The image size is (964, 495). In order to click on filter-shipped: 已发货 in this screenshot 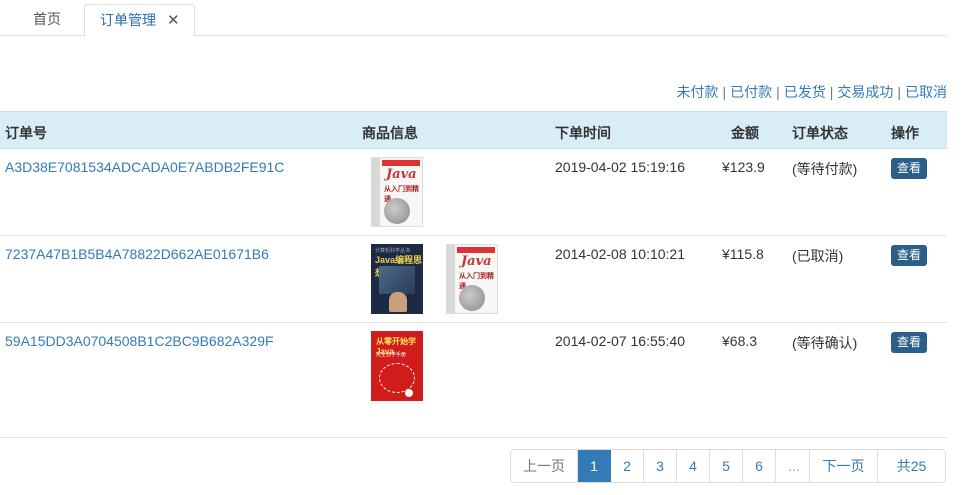, I will do `click(805, 92)`.